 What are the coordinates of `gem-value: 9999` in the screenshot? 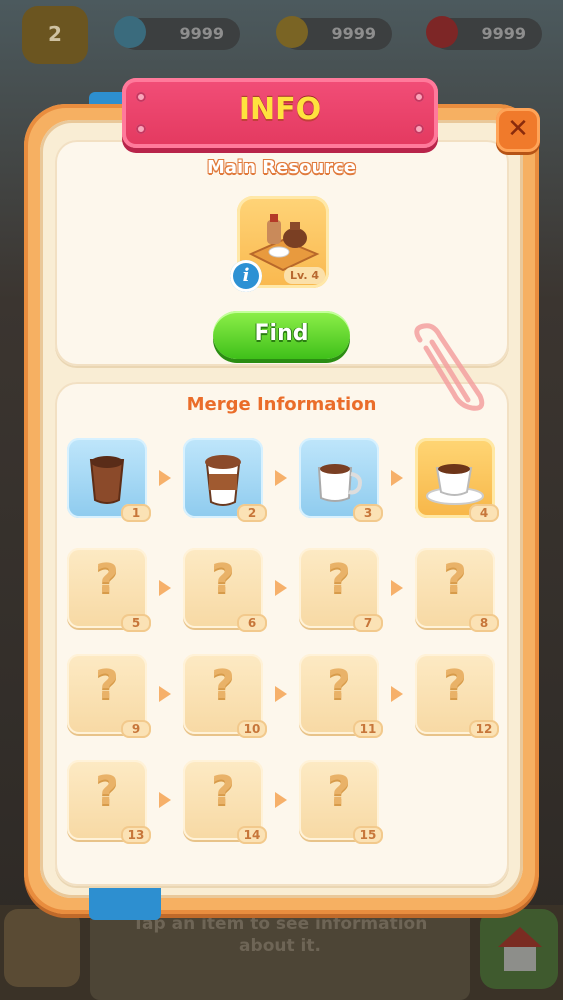 It's located at (503, 33).